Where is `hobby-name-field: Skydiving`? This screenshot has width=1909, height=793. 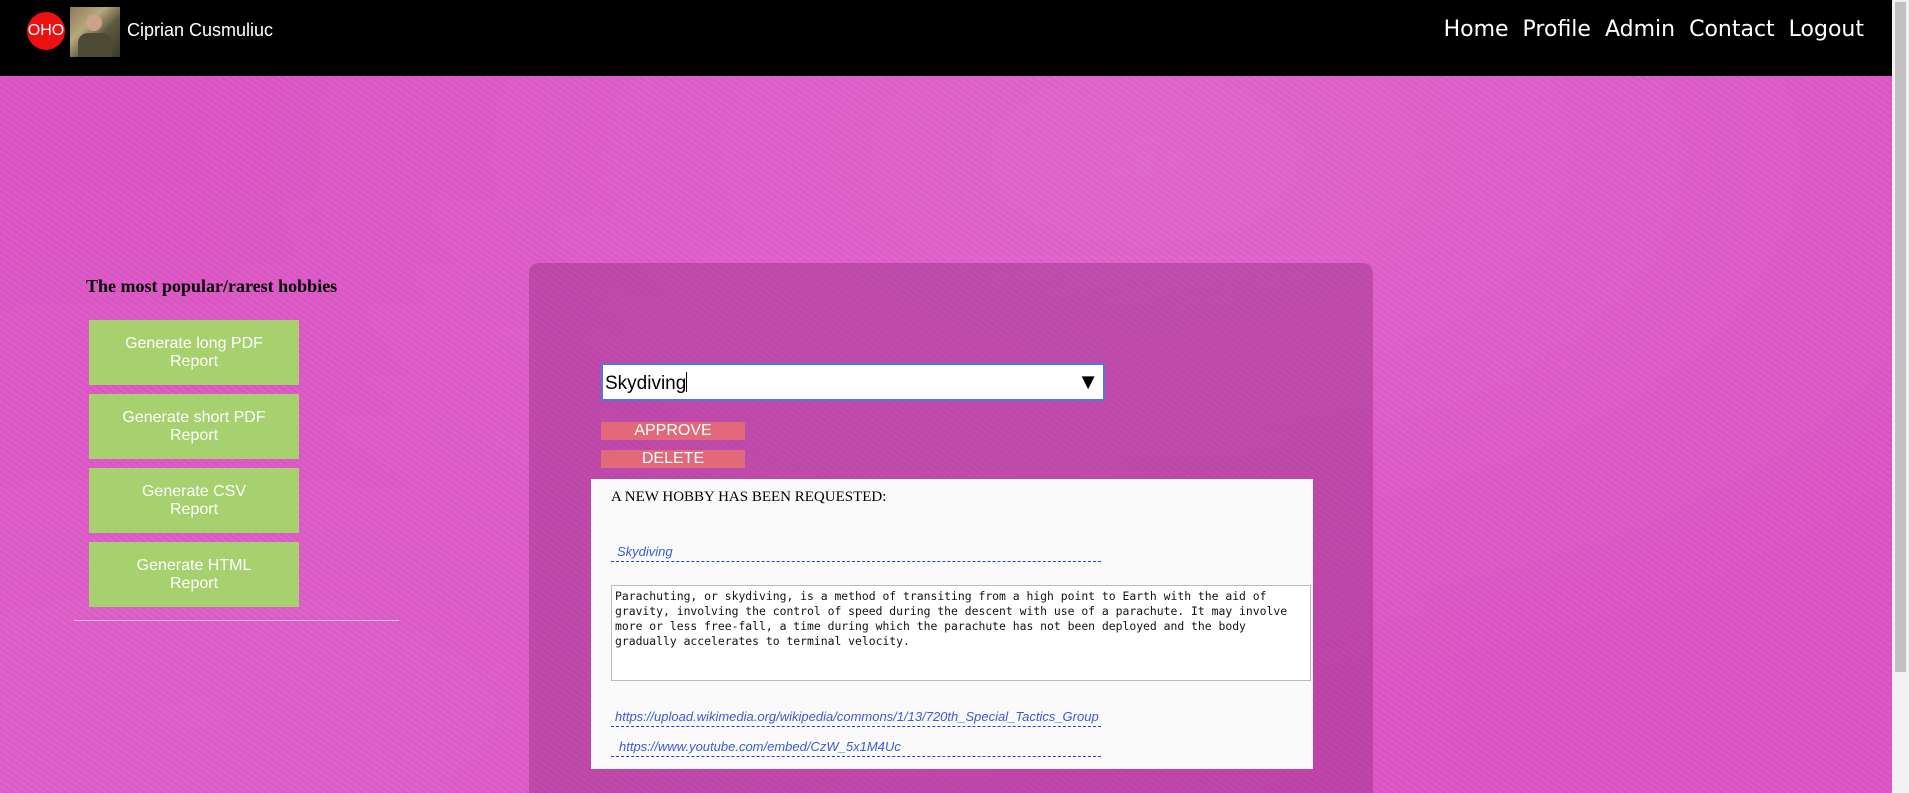
hobby-name-field: Skydiving is located at coordinates (856, 553).